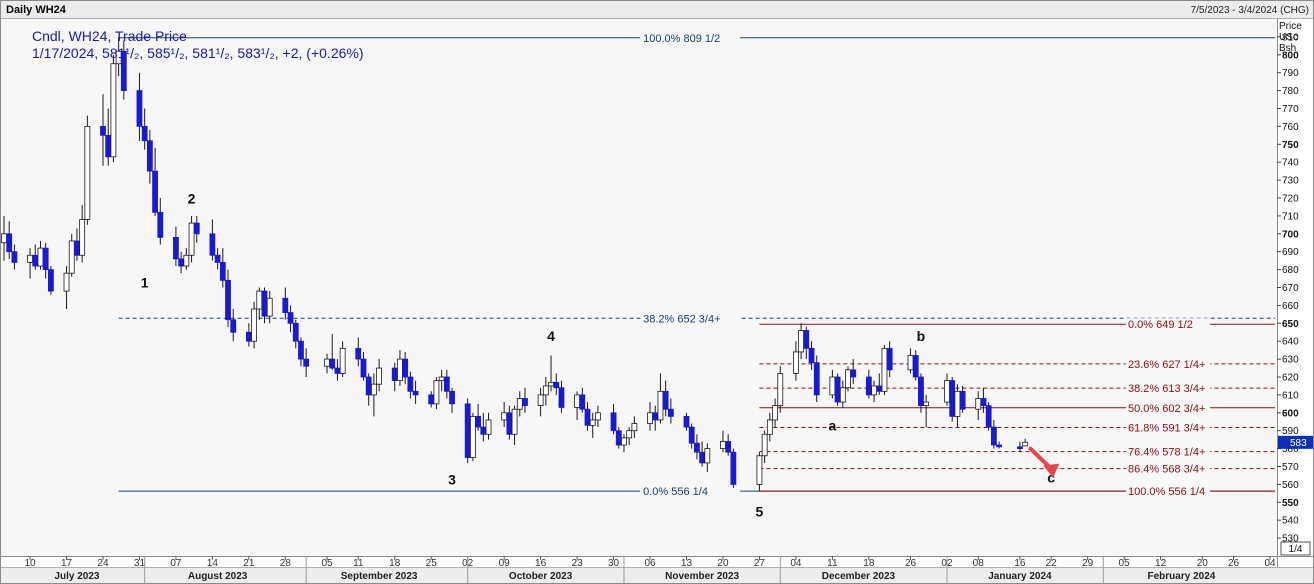 This screenshot has height=584, width=1314. What do you see at coordinates (218, 576) in the screenshot?
I see `month-label: August 2023` at bounding box center [218, 576].